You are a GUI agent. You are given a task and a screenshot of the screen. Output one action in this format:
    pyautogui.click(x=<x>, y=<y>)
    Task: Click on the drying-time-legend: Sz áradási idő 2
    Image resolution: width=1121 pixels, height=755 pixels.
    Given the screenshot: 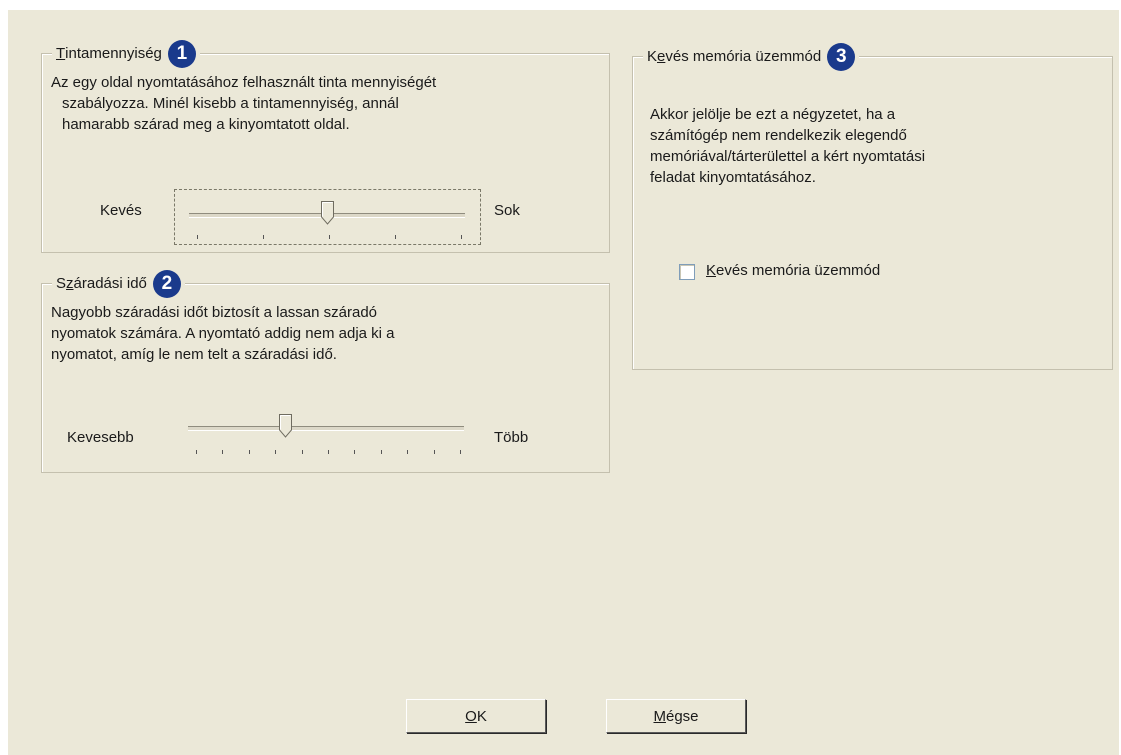 What is the action you would take?
    pyautogui.click(x=118, y=284)
    